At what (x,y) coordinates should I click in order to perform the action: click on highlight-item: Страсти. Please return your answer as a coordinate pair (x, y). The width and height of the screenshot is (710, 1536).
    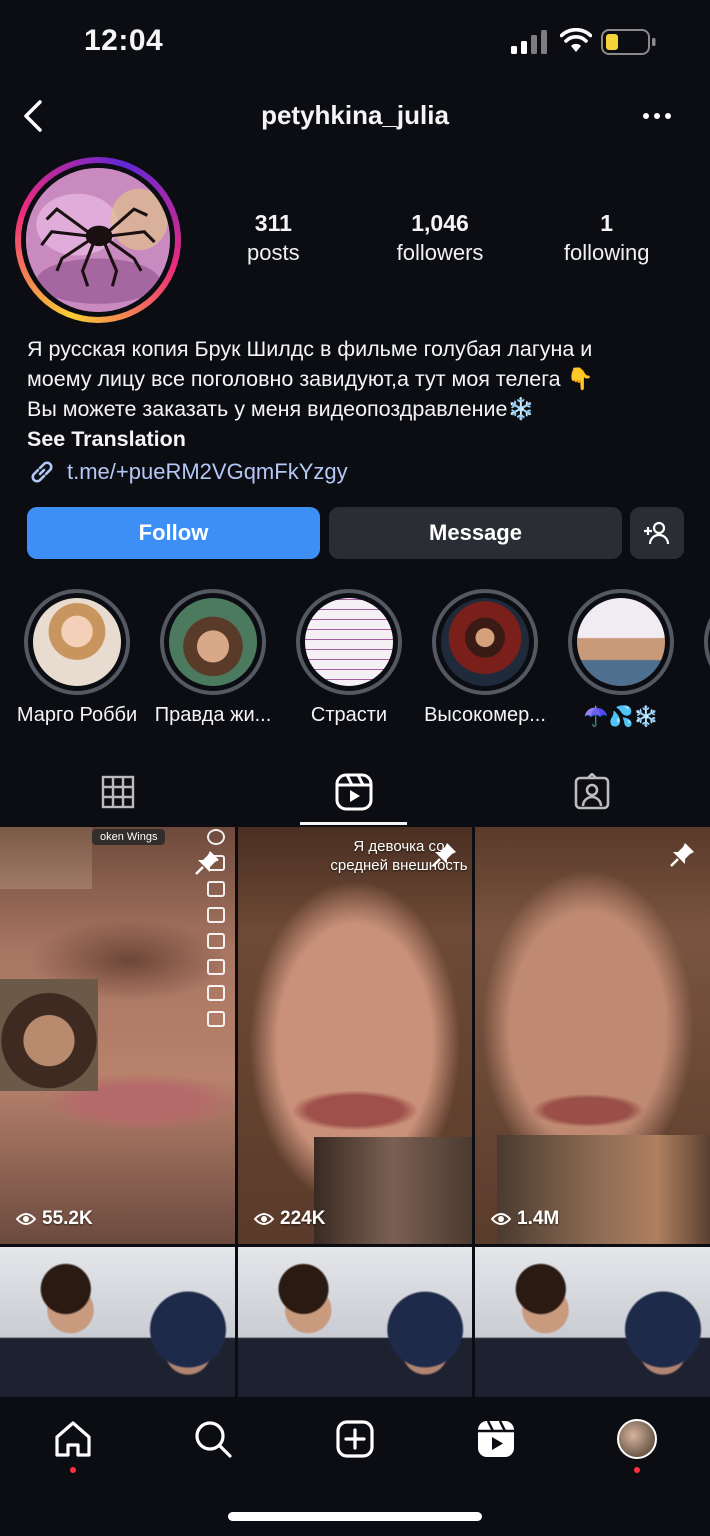
    Looking at the image, I should click on (349, 658).